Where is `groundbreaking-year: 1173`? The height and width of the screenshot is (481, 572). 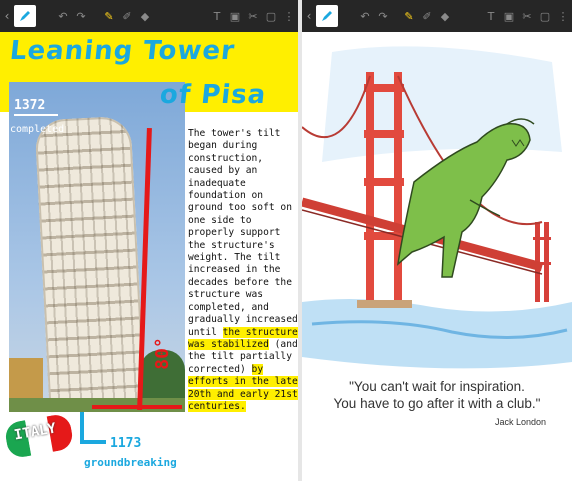
groundbreaking-year: 1173 is located at coordinates (126, 443).